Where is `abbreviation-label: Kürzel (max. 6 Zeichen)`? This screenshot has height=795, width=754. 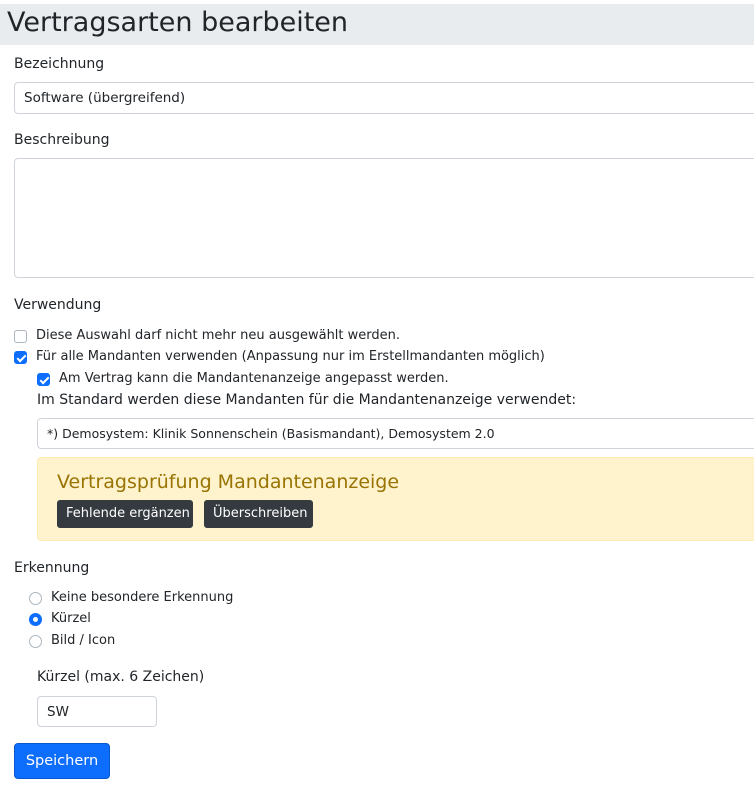
abbreviation-label: Kürzel (max. 6 Zeichen) is located at coordinates (121, 677).